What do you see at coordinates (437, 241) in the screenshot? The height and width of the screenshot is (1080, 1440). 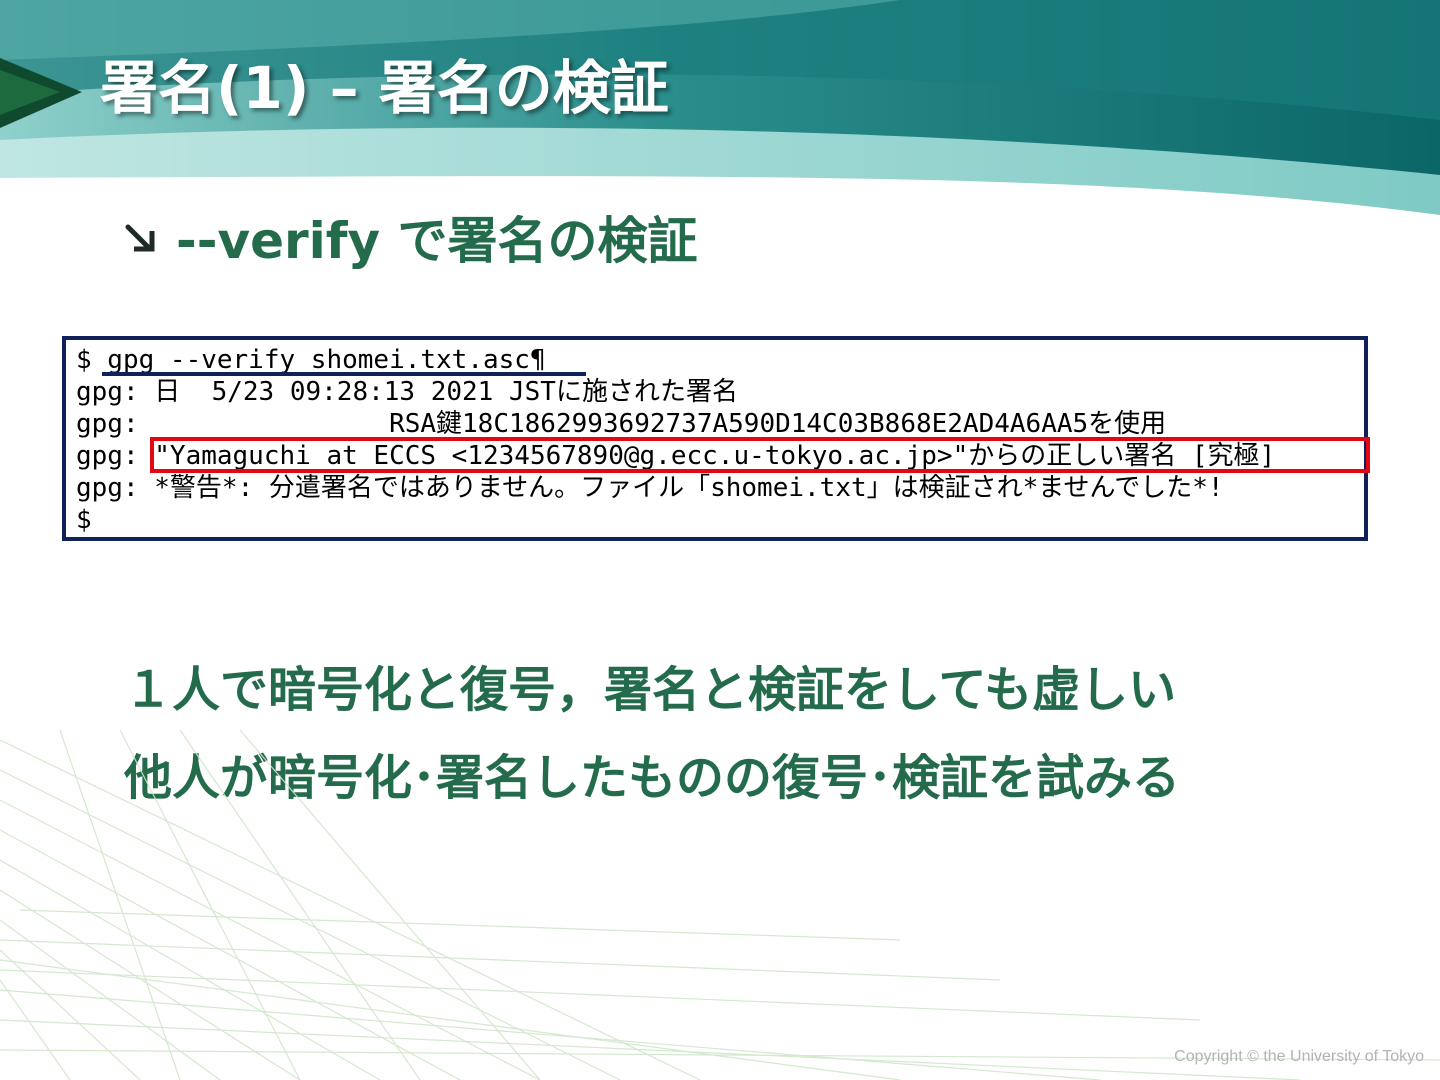 I see `bullet-text: --verify で署名の検証` at bounding box center [437, 241].